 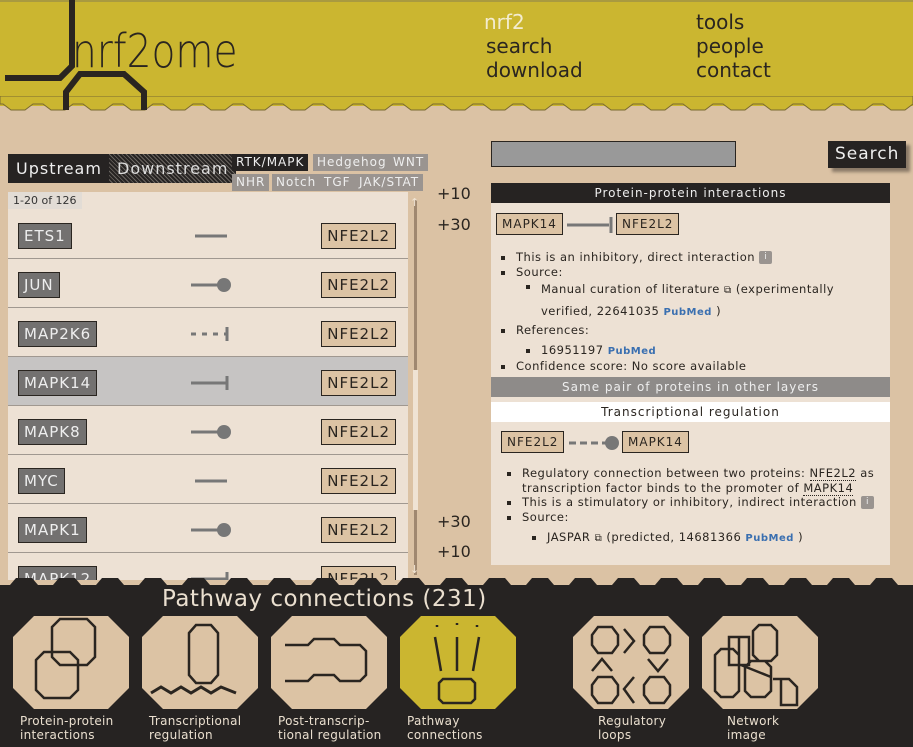 I want to click on source-link: Manual curation of literature, so click(x=630, y=289).